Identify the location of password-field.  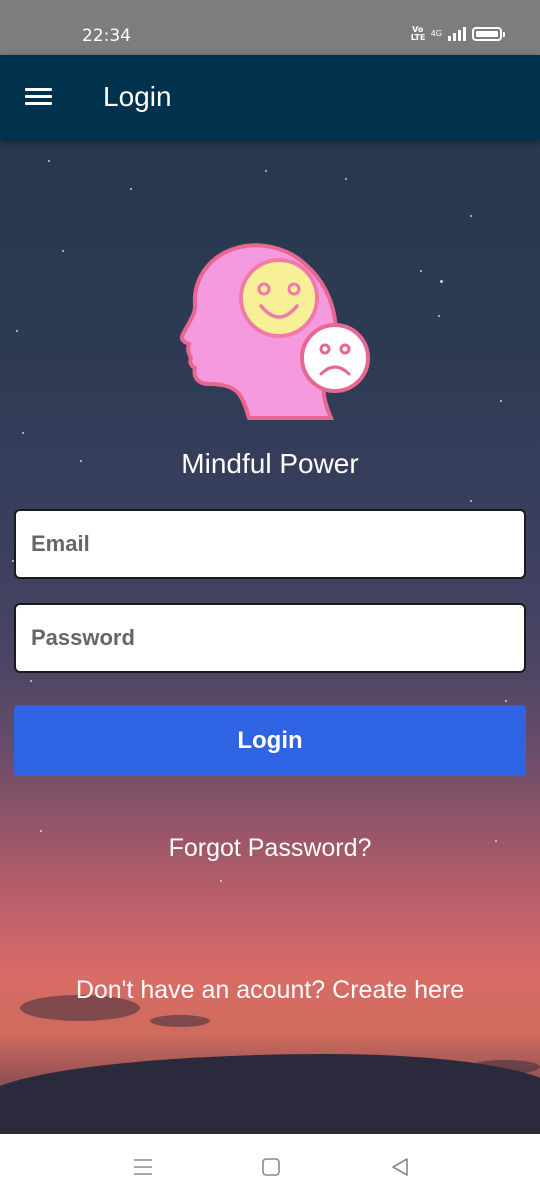
(270, 638).